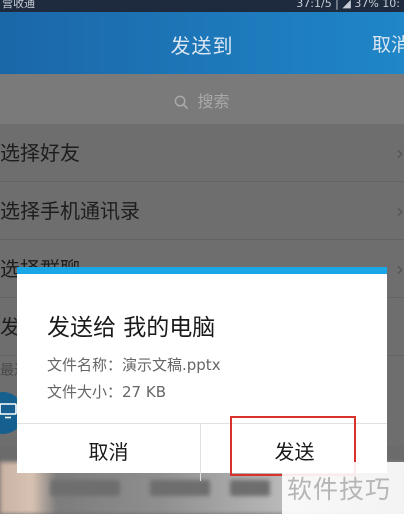  I want to click on page-title: 发送到, so click(202, 46).